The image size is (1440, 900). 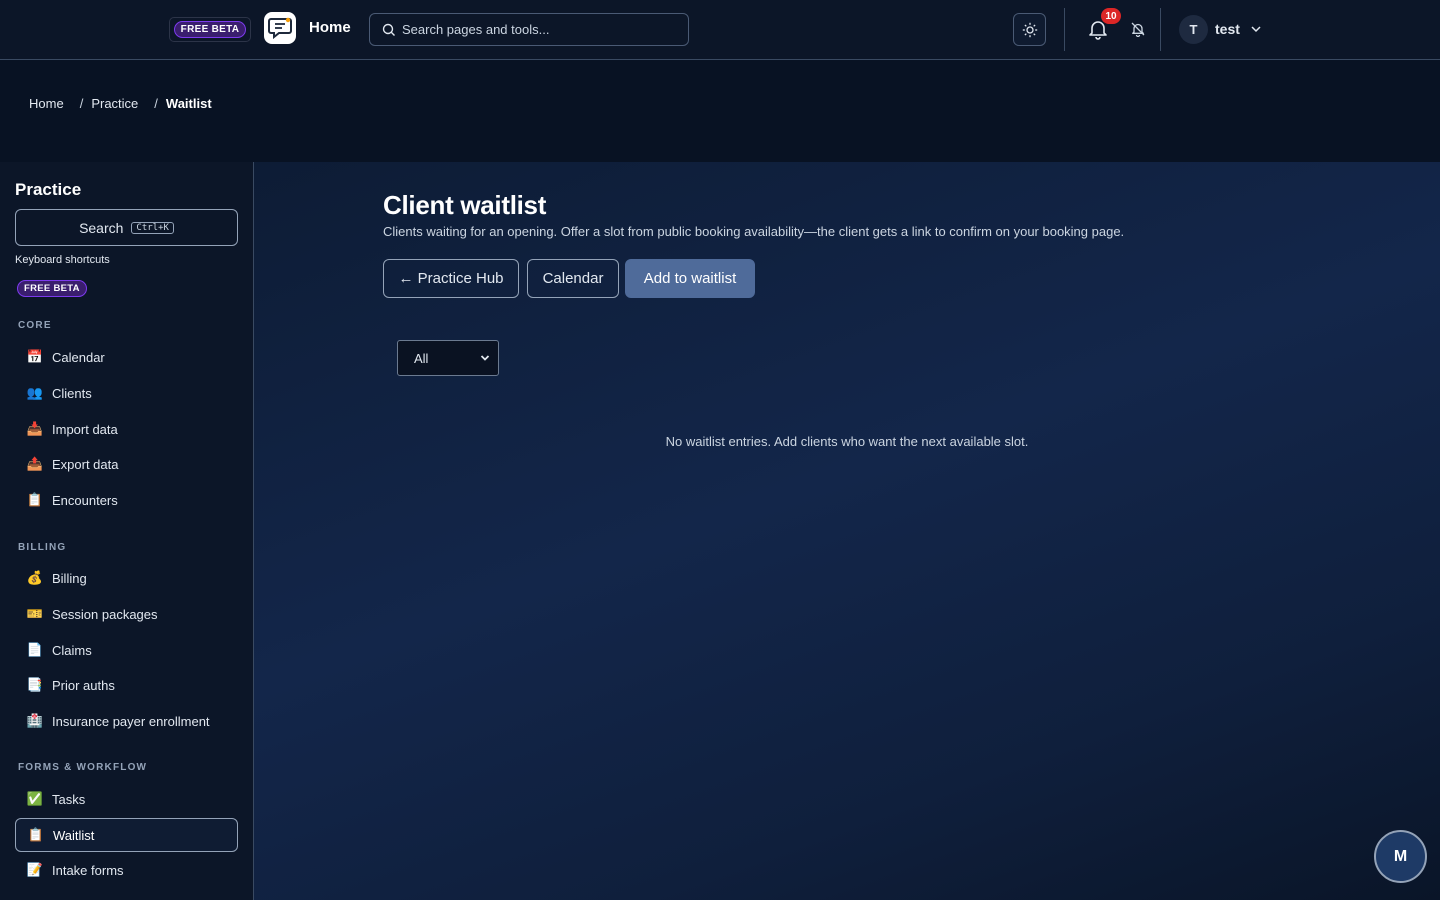 I want to click on sidebar-item-label: Encounters, so click(x=85, y=500).